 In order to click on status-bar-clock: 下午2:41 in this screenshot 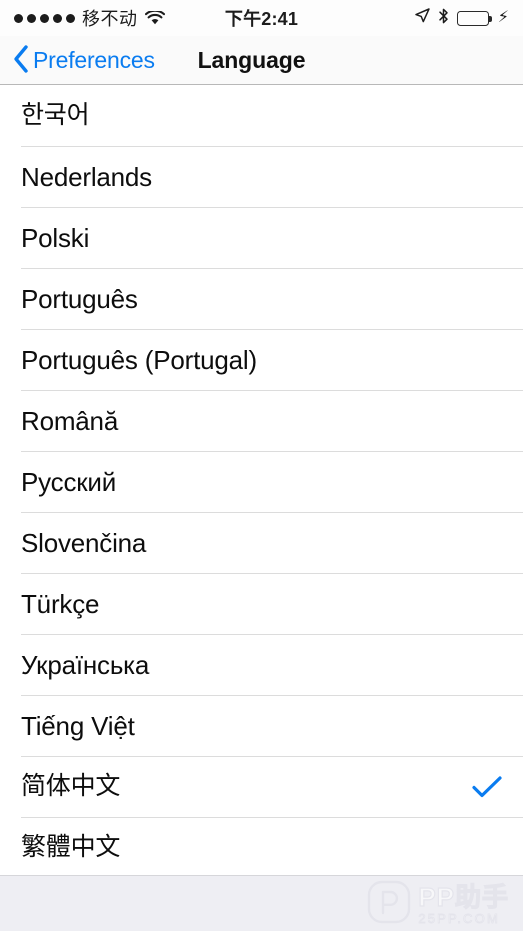, I will do `click(261, 19)`.